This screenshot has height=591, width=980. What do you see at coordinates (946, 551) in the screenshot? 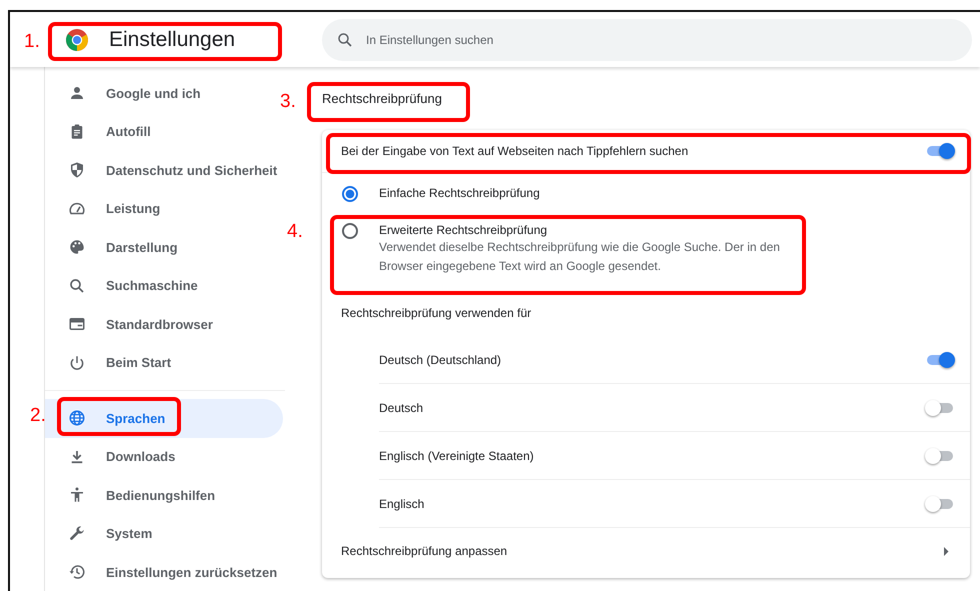
I see `caret-icon` at bounding box center [946, 551].